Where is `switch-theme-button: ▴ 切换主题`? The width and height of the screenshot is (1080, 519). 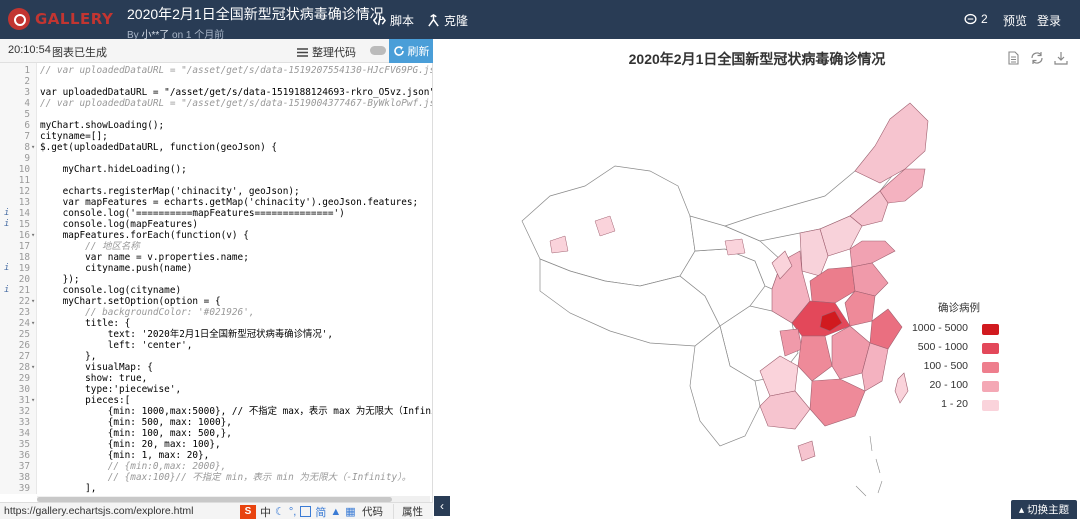 switch-theme-button: ▴ 切换主题 is located at coordinates (1044, 509).